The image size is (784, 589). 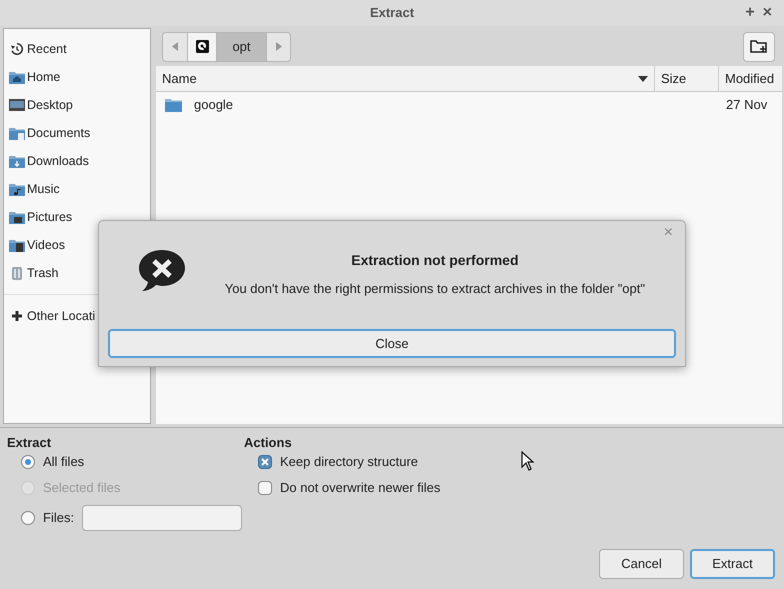 I want to click on trash-icon, so click(x=17, y=273).